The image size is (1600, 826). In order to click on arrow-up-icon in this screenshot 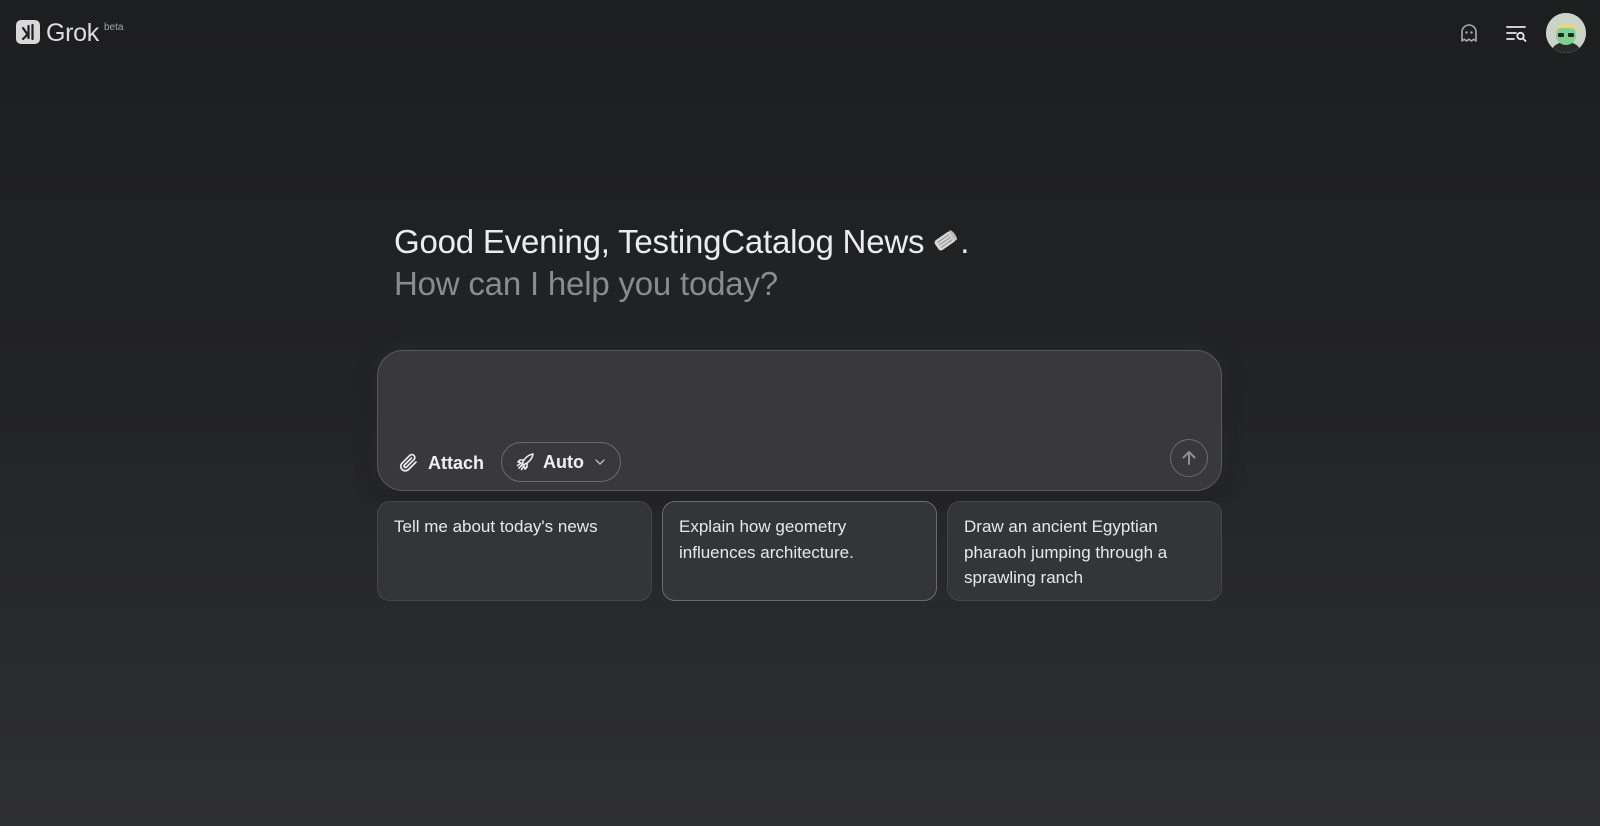, I will do `click(1189, 458)`.